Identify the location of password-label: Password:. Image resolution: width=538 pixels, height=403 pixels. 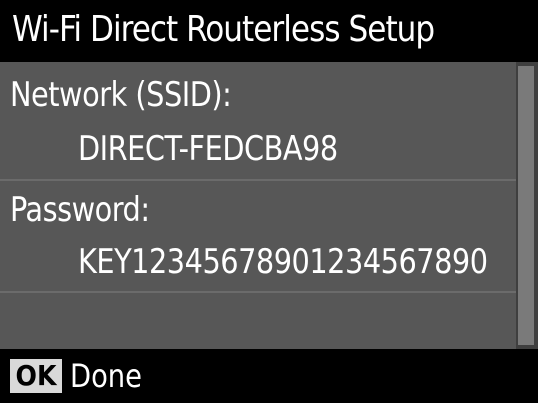
(80, 210).